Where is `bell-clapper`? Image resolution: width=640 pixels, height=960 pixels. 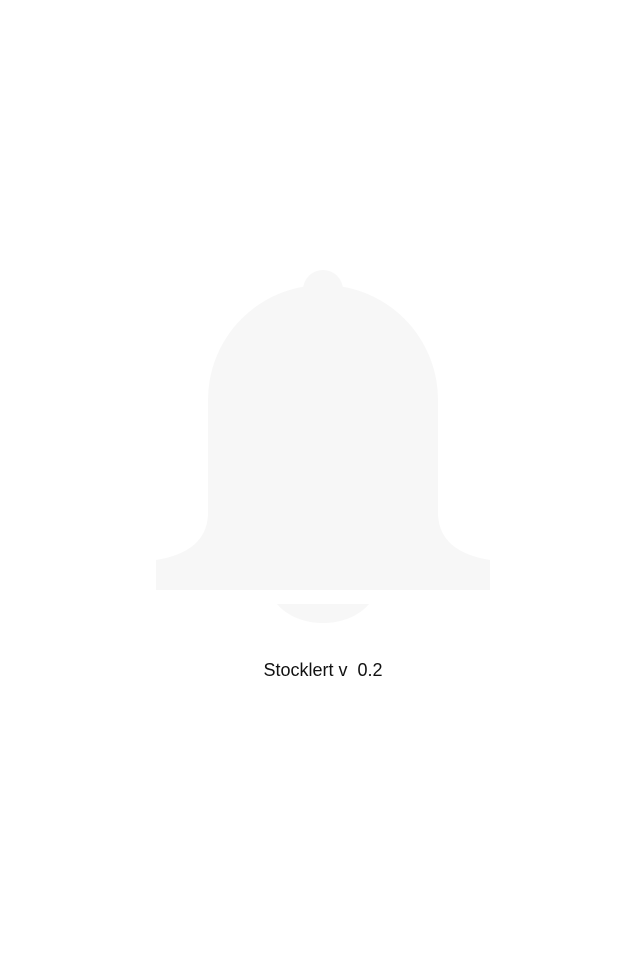
bell-clapper is located at coordinates (323, 614).